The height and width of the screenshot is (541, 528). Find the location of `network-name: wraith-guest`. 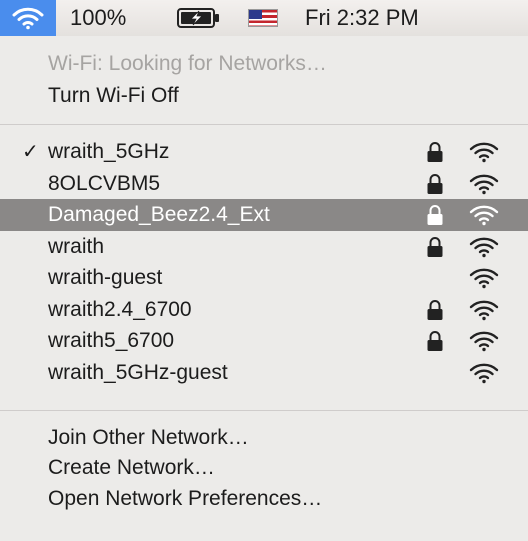

network-name: wraith-guest is located at coordinates (105, 277).